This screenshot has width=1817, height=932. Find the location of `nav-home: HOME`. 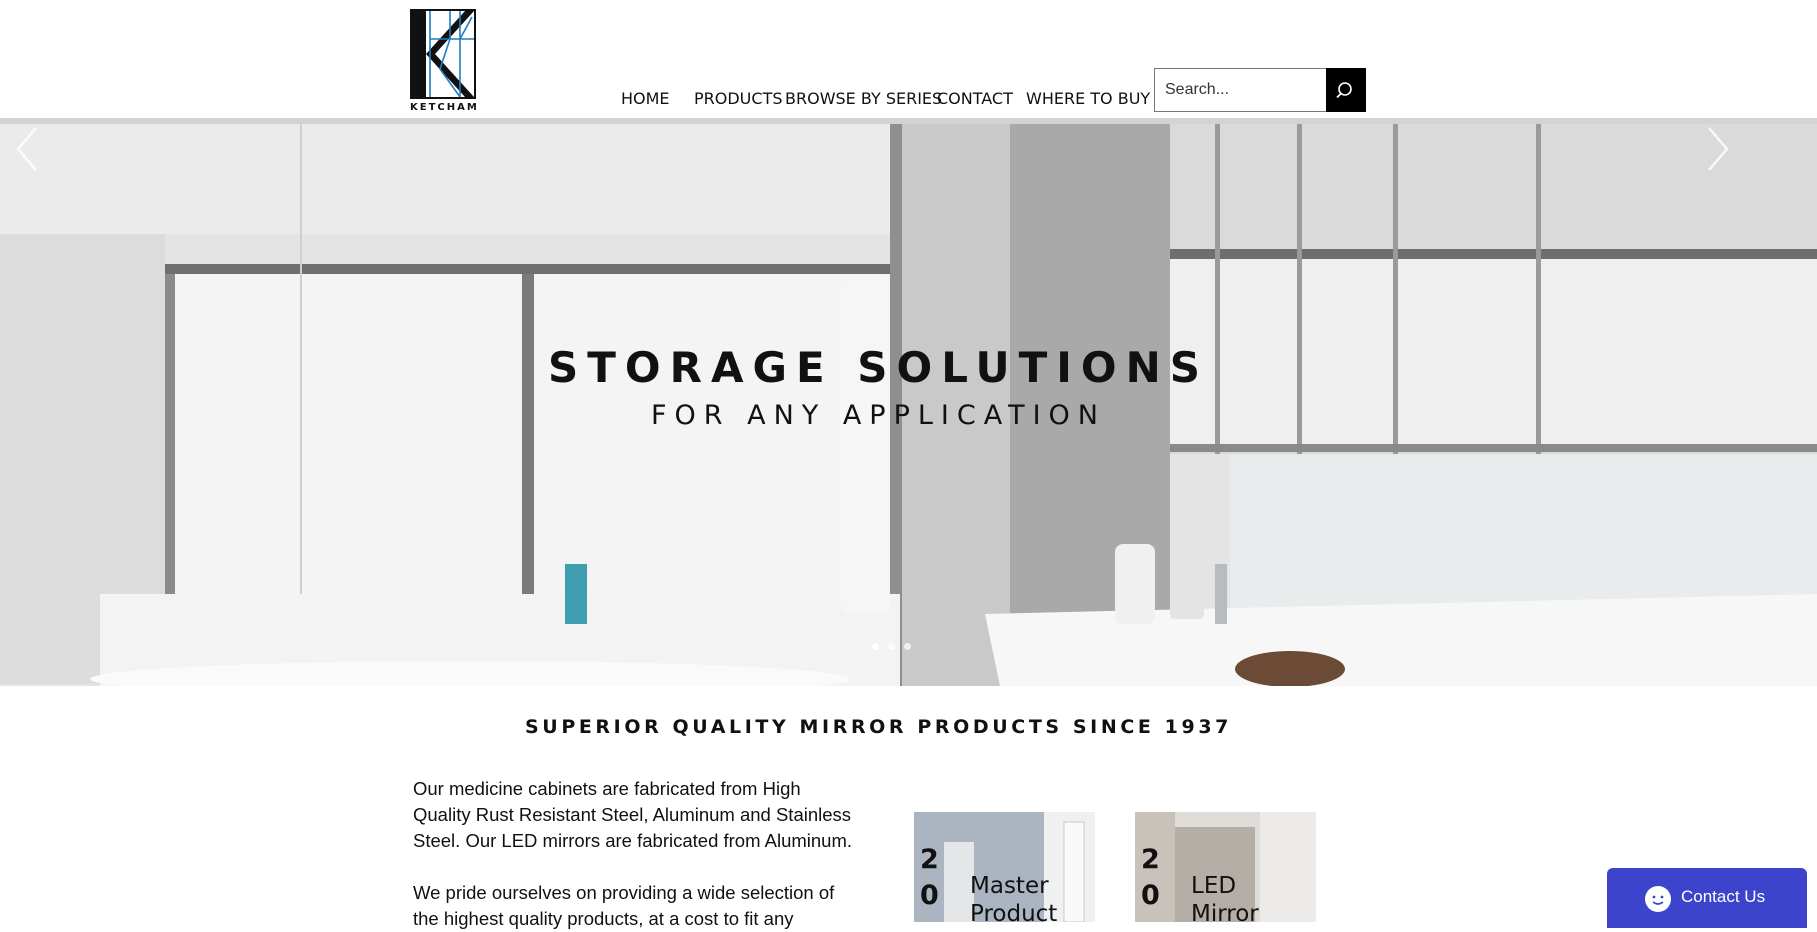

nav-home: HOME is located at coordinates (645, 98).